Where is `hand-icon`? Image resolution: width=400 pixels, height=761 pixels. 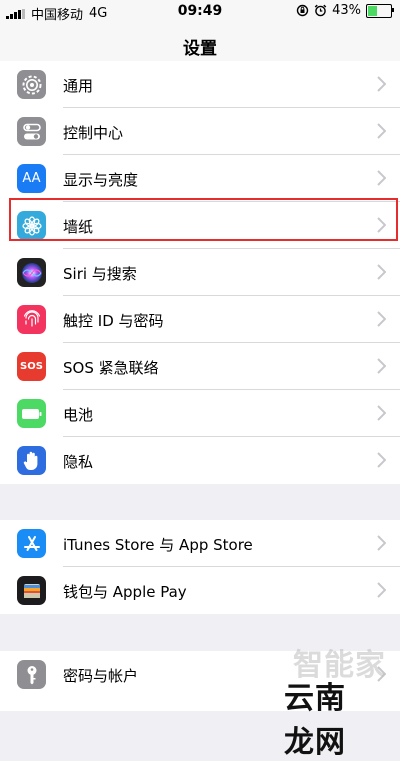
hand-icon is located at coordinates (31, 460).